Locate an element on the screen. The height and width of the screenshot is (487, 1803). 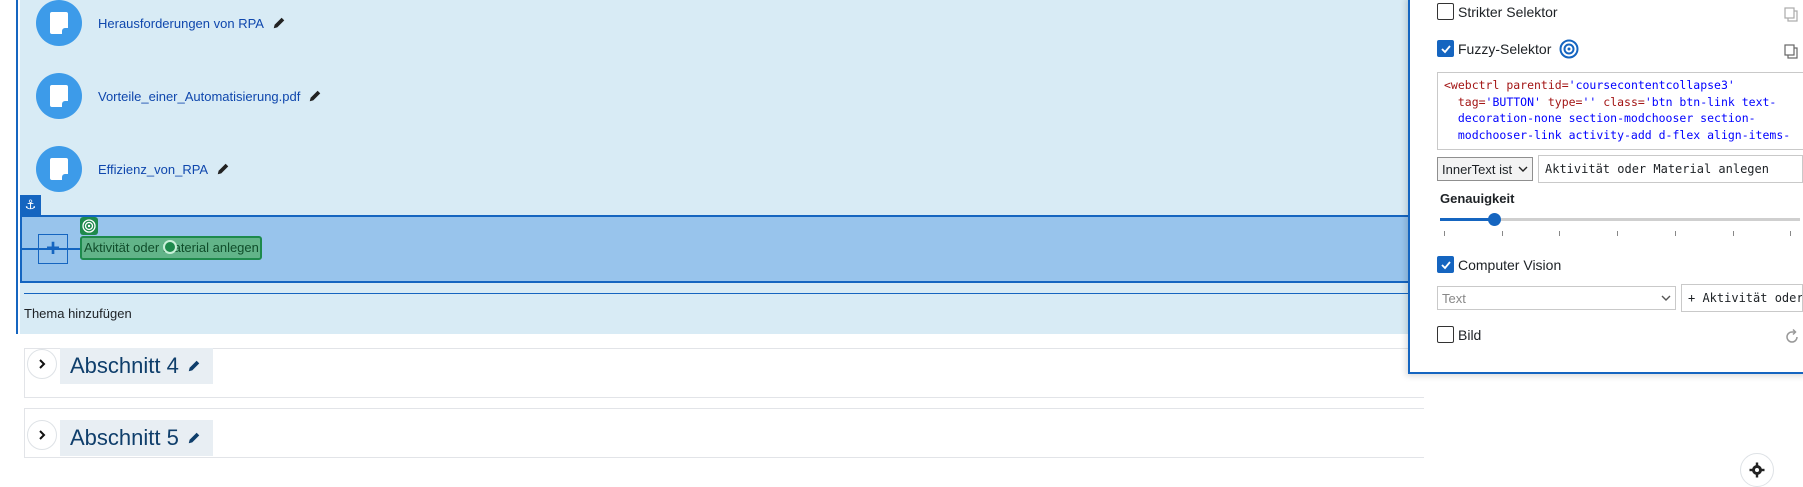
section-title-wrap: Abschnitt 4 is located at coordinates (136, 366).